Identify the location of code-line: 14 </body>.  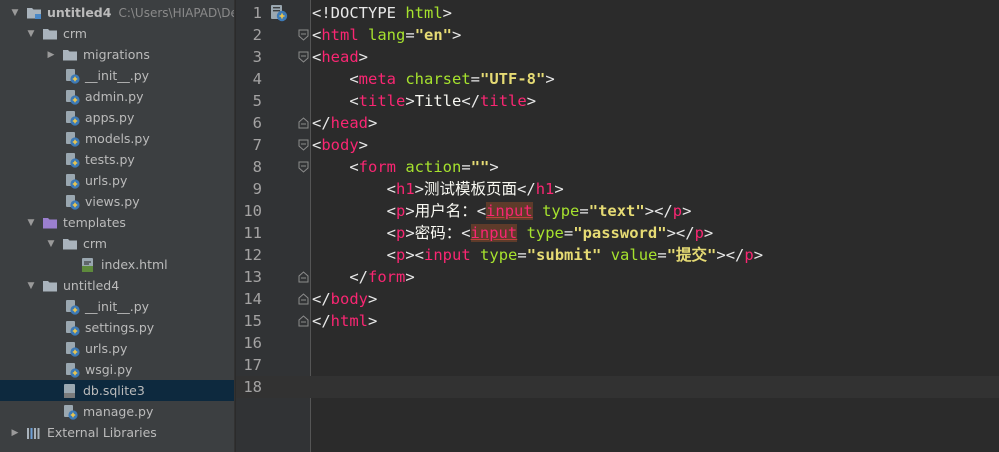
(617, 299).